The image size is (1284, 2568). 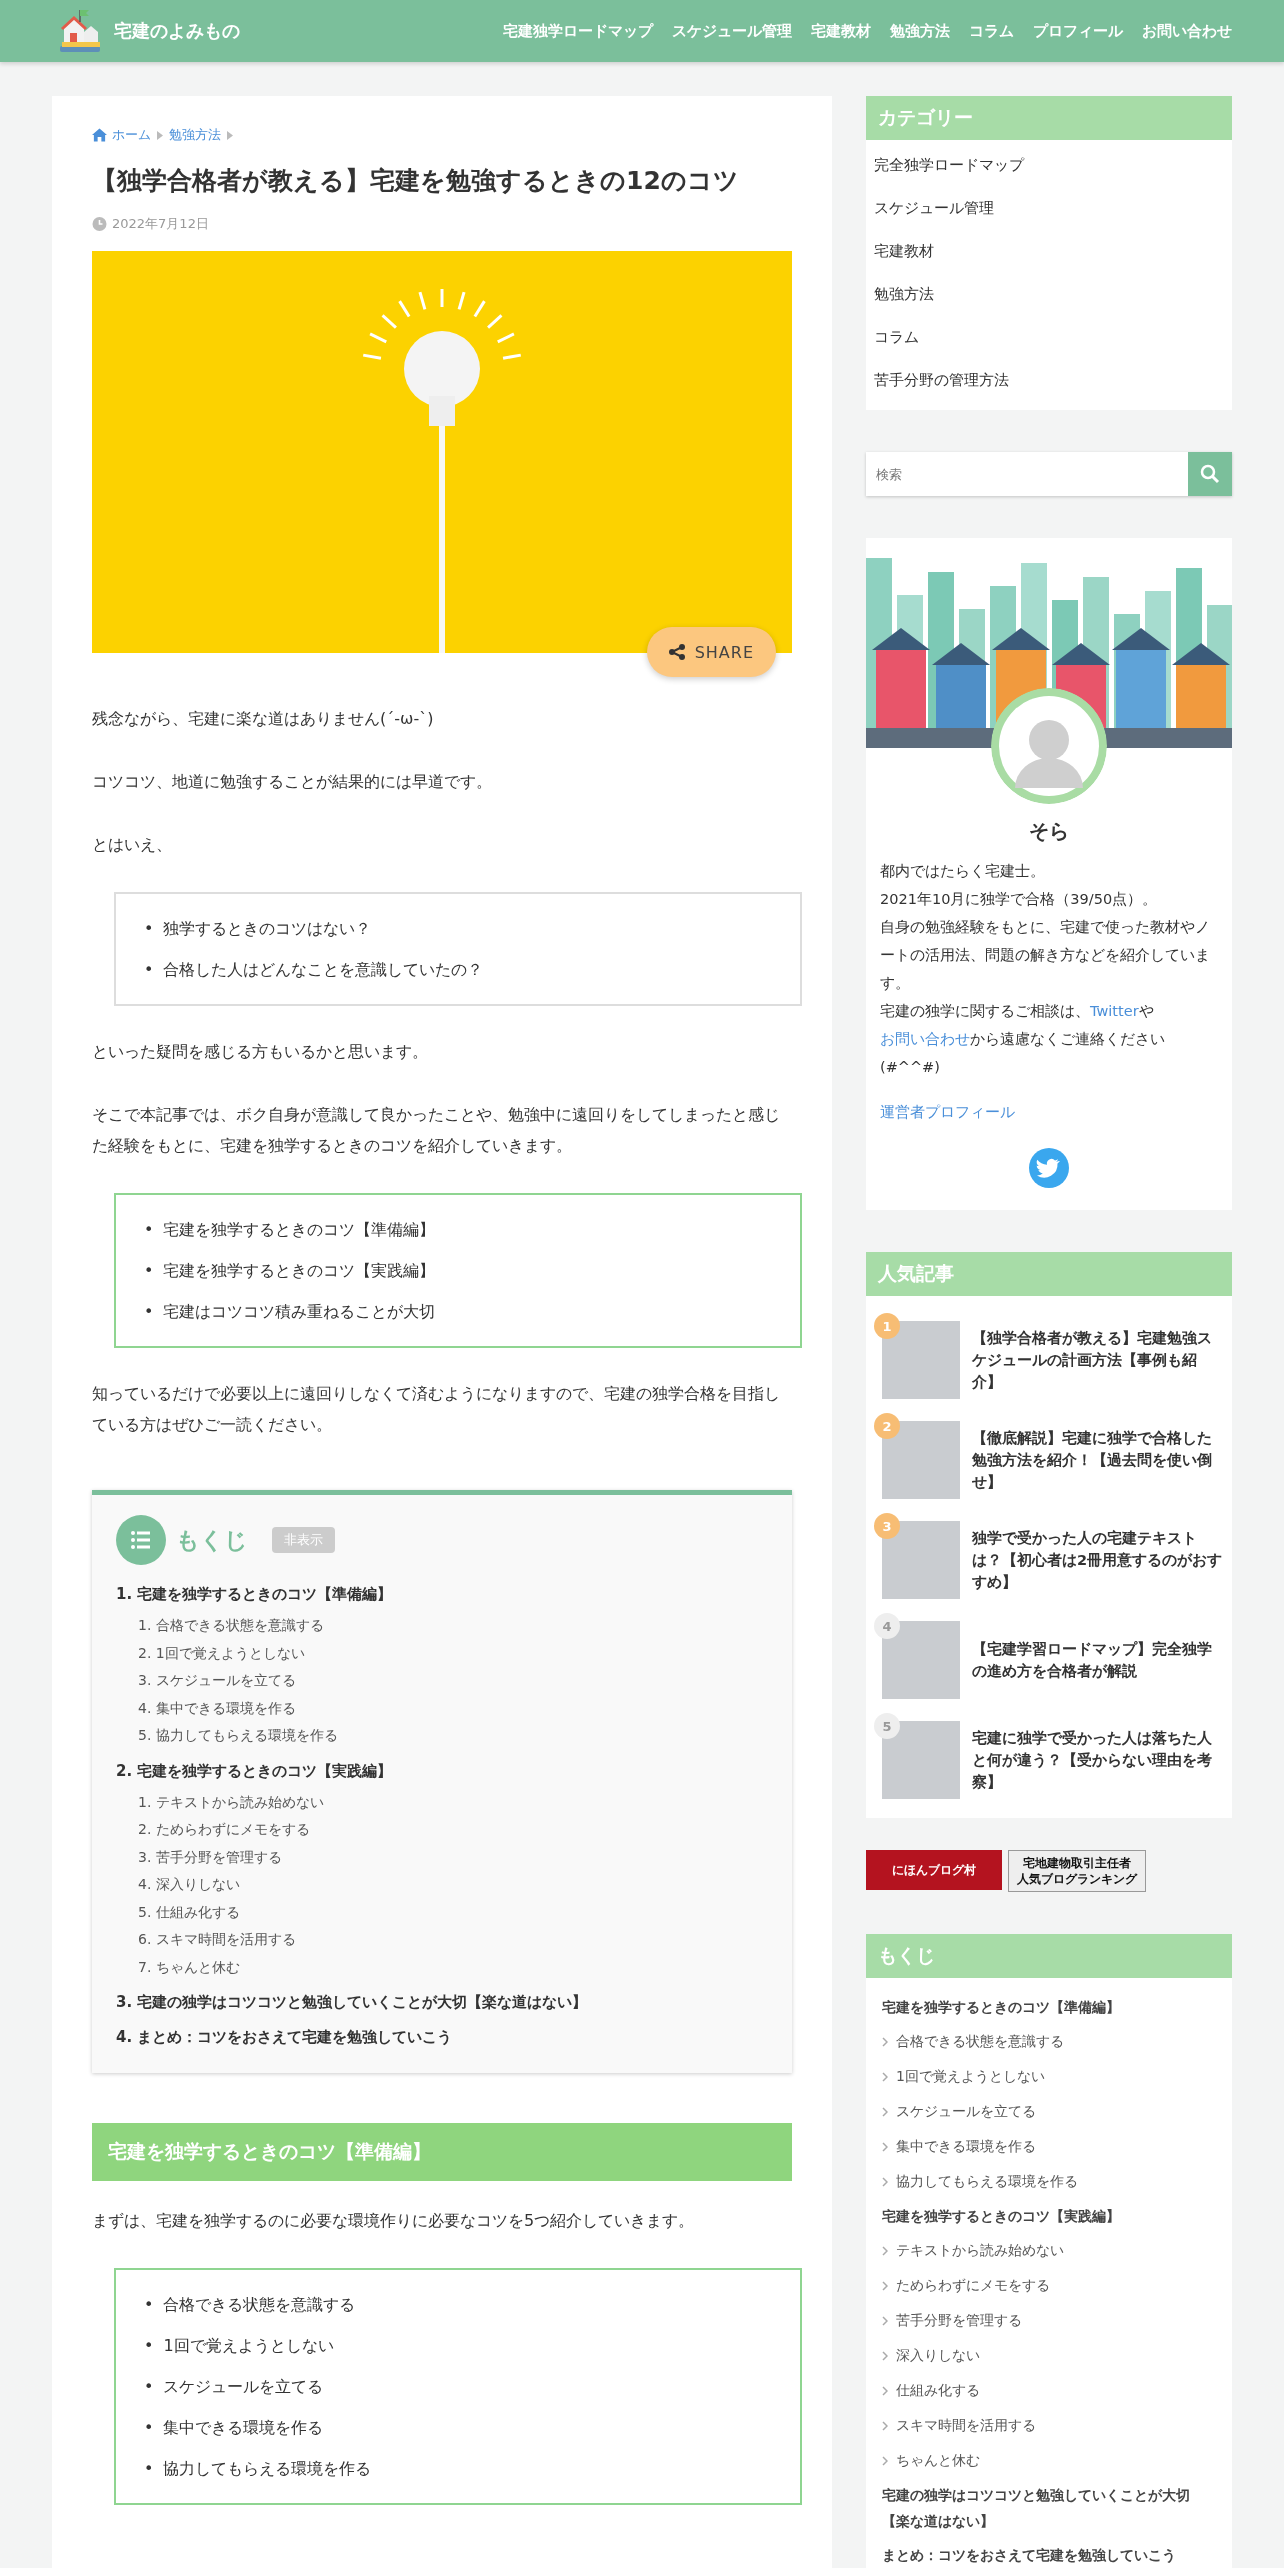 What do you see at coordinates (1049, 2250) in the screenshot?
I see `toc-link: テキストから読み始めない` at bounding box center [1049, 2250].